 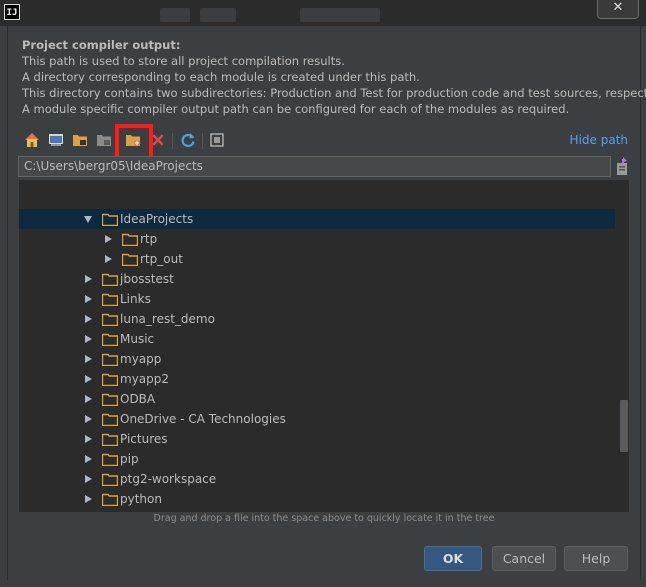 What do you see at coordinates (135, 299) in the screenshot?
I see `tree-row-label: Links` at bounding box center [135, 299].